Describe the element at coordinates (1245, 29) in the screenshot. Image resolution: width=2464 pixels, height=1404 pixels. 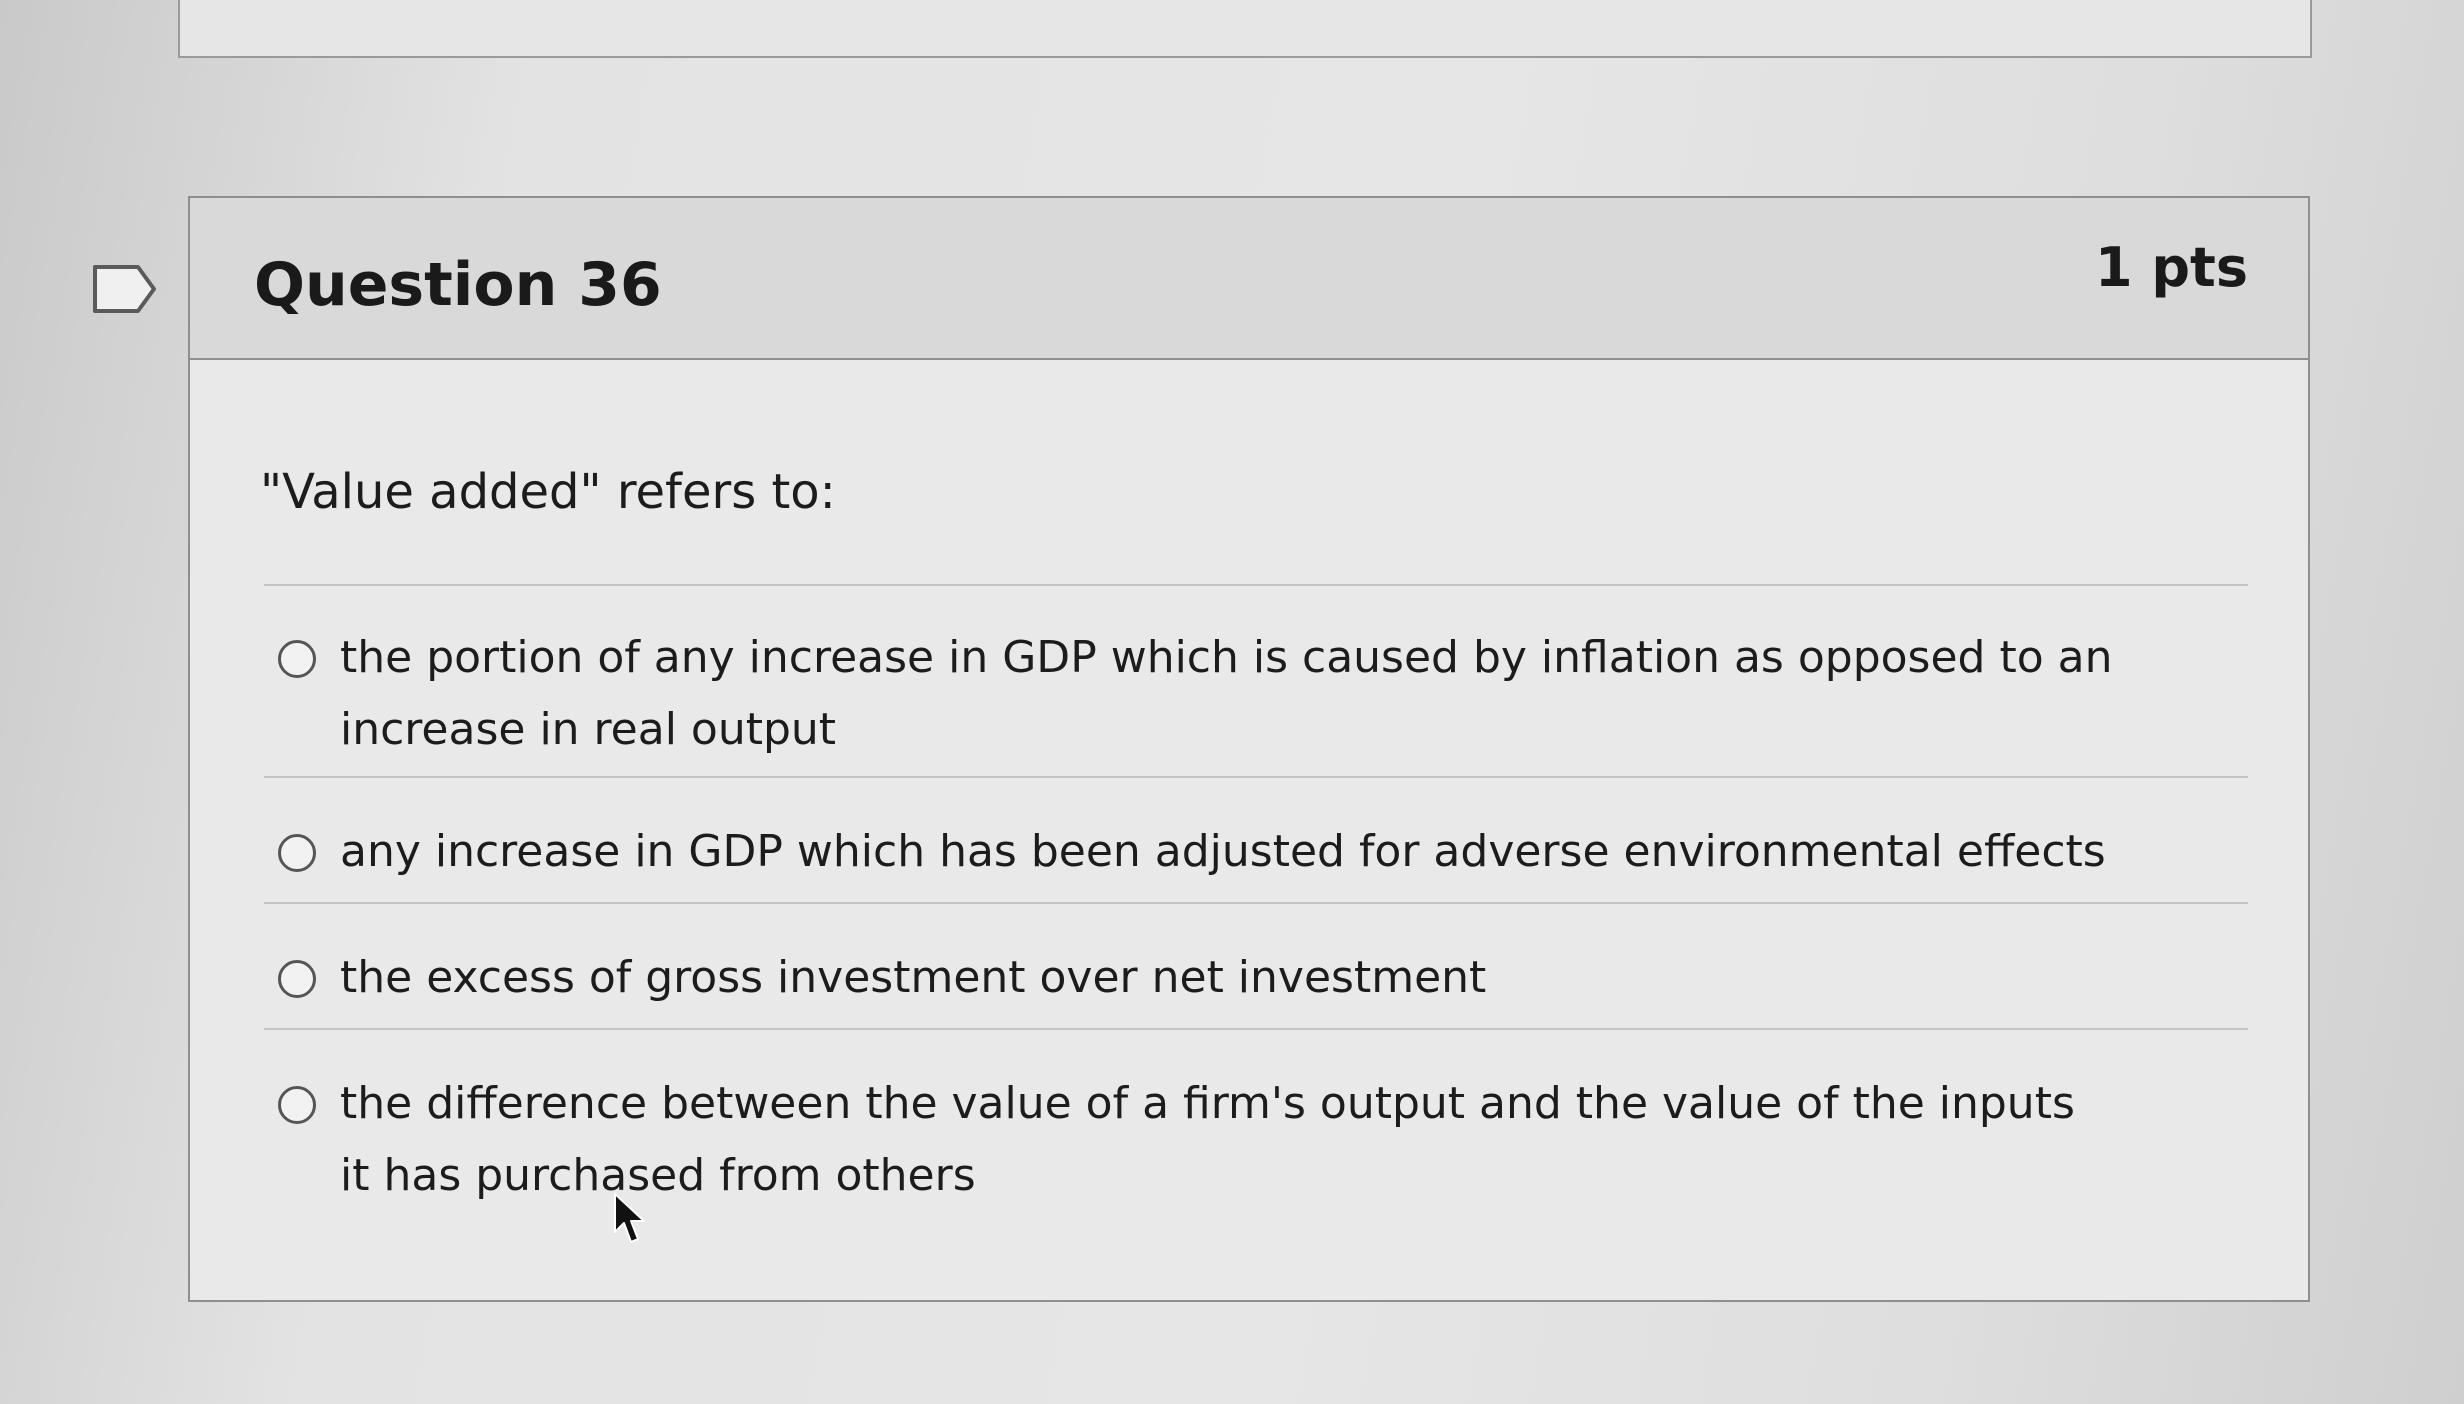
I see `previous-question-card` at that location.